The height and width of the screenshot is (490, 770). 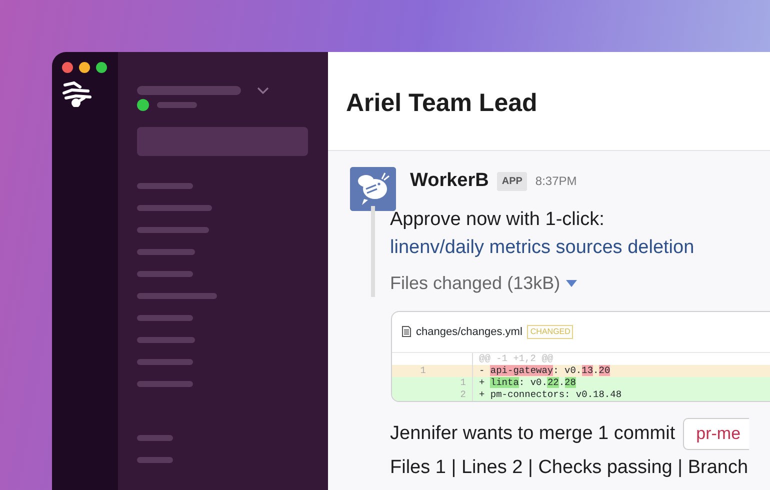 I want to click on files-changed-toggle: Files changed (13kB), so click(x=484, y=283).